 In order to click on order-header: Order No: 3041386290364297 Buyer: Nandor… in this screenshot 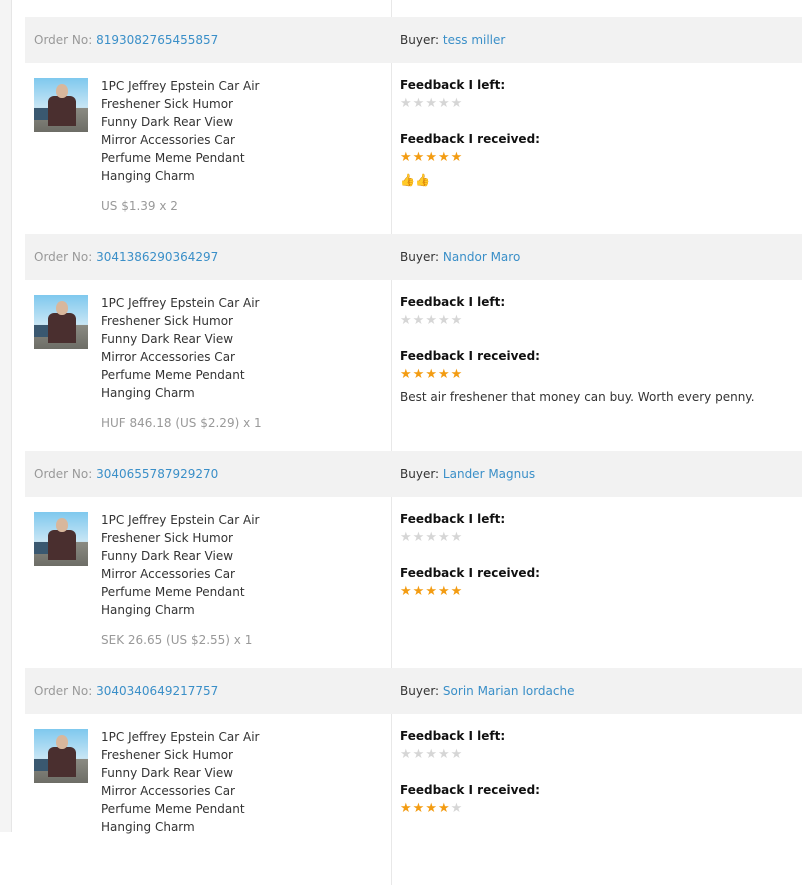, I will do `click(413, 257)`.